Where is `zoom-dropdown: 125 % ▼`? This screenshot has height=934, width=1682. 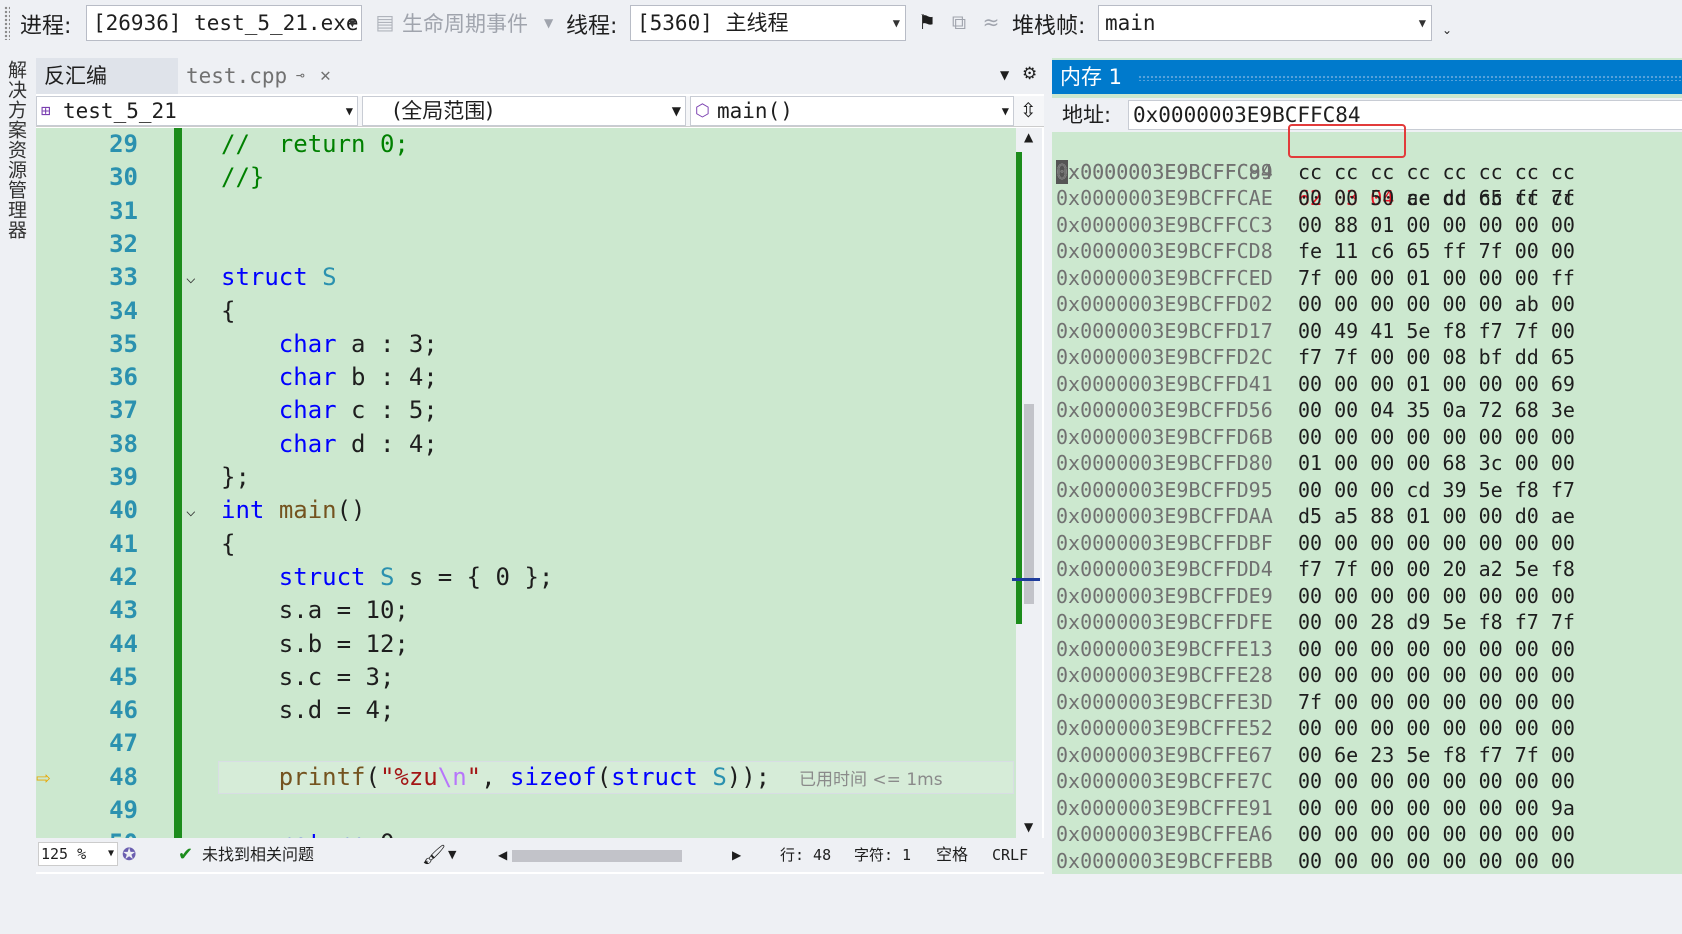
zoom-dropdown: 125 % ▼ is located at coordinates (78, 854).